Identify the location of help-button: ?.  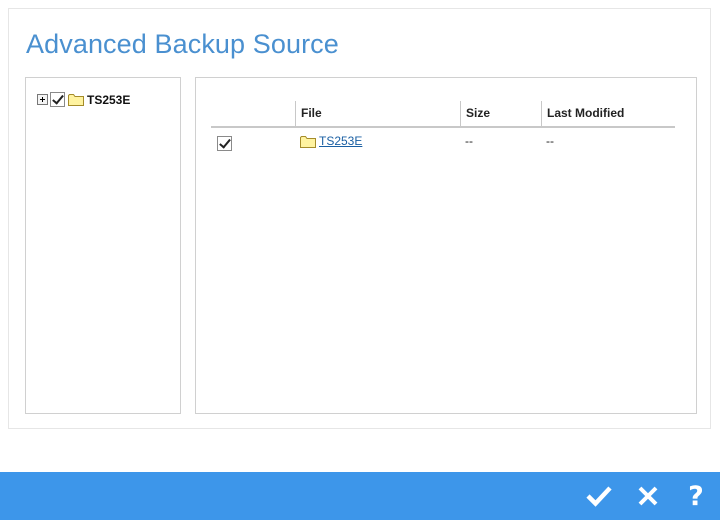
(696, 496).